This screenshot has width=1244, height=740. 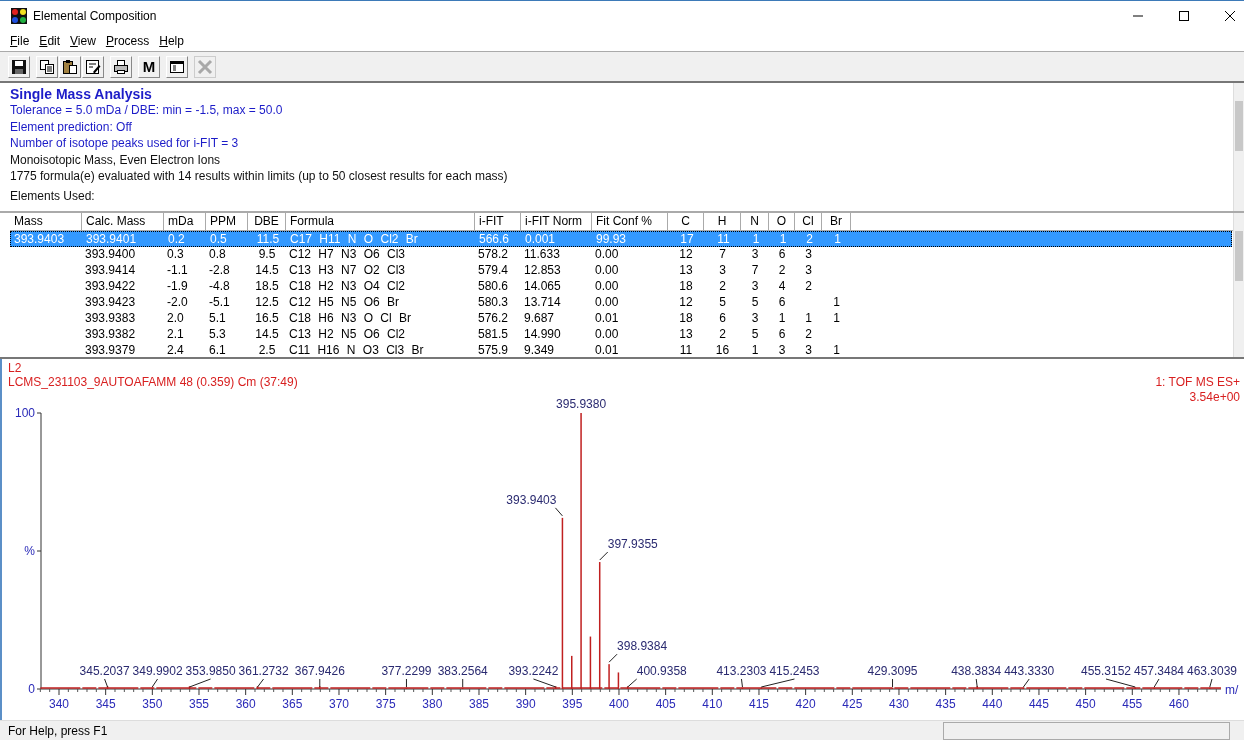 I want to click on app-icon, so click(x=19, y=16).